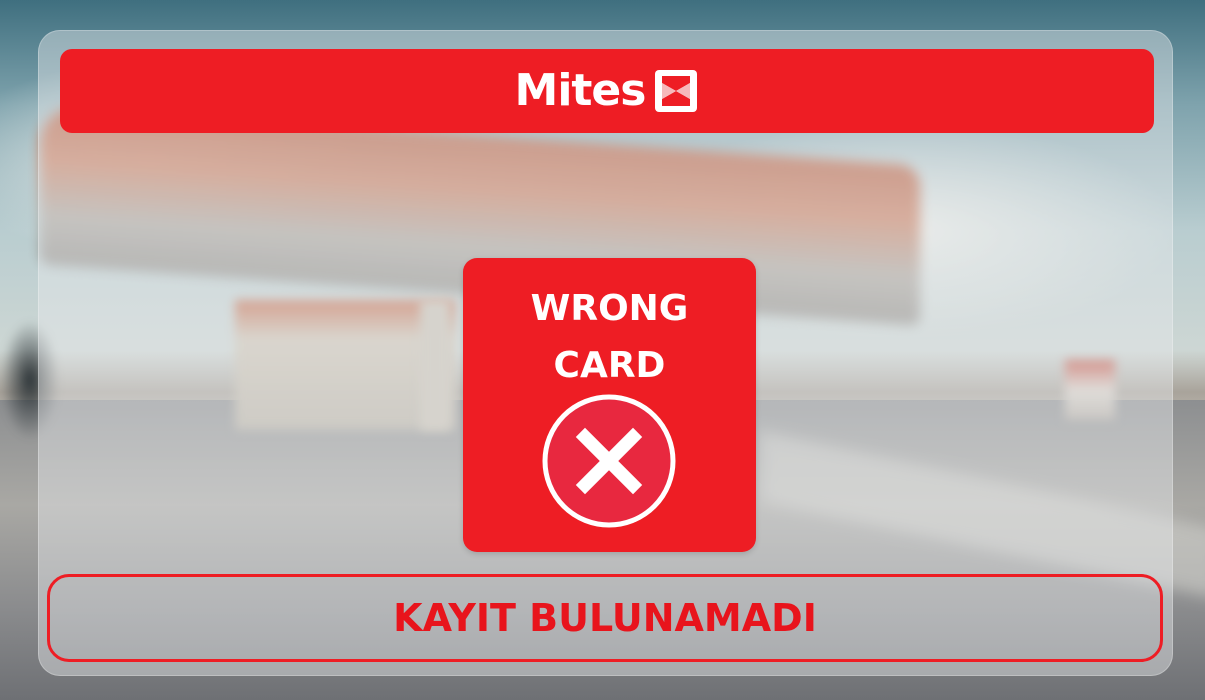 The width and height of the screenshot is (1205, 700). I want to click on status-message-bar: KAYIT BULUNAMADI, so click(605, 618).